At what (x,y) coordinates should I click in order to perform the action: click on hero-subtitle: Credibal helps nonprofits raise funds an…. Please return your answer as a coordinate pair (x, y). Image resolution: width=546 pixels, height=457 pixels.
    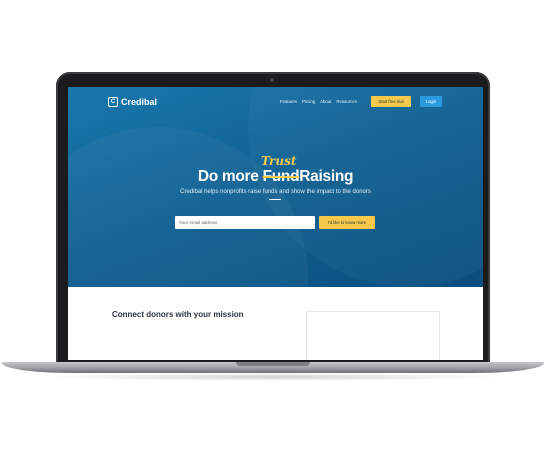
    Looking at the image, I should click on (275, 192).